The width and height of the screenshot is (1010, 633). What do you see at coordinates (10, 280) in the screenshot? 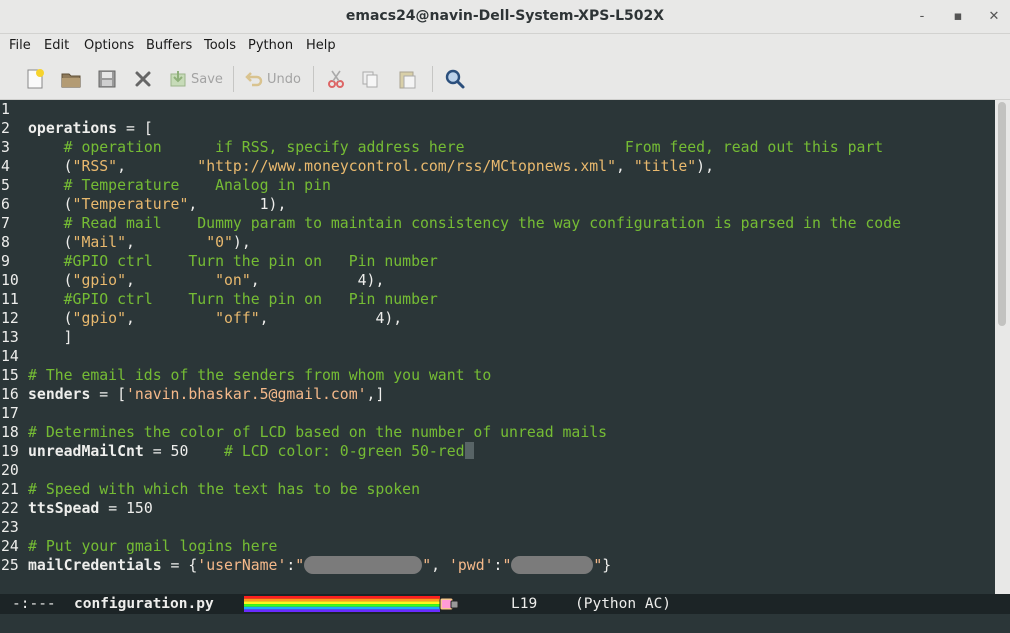
I see `line-number: 10` at bounding box center [10, 280].